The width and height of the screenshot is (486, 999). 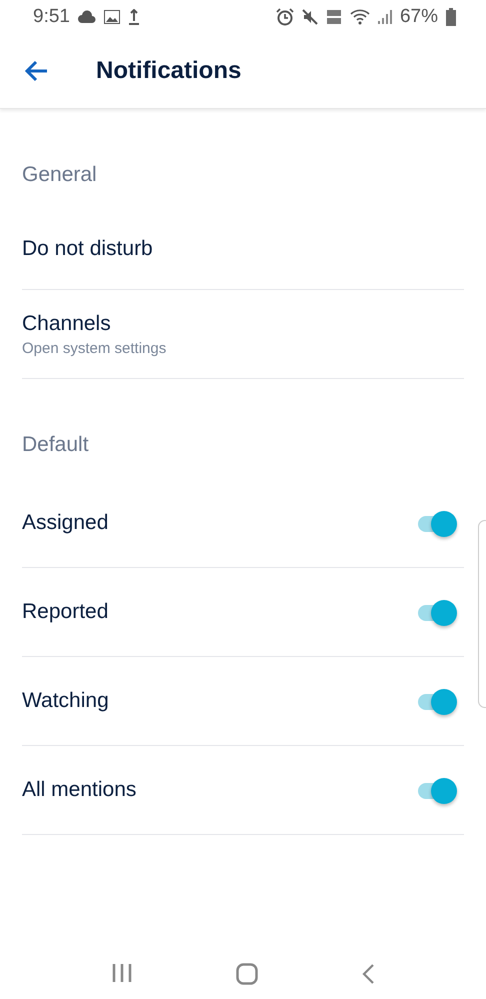 I want to click on section-title: General, so click(x=60, y=175).